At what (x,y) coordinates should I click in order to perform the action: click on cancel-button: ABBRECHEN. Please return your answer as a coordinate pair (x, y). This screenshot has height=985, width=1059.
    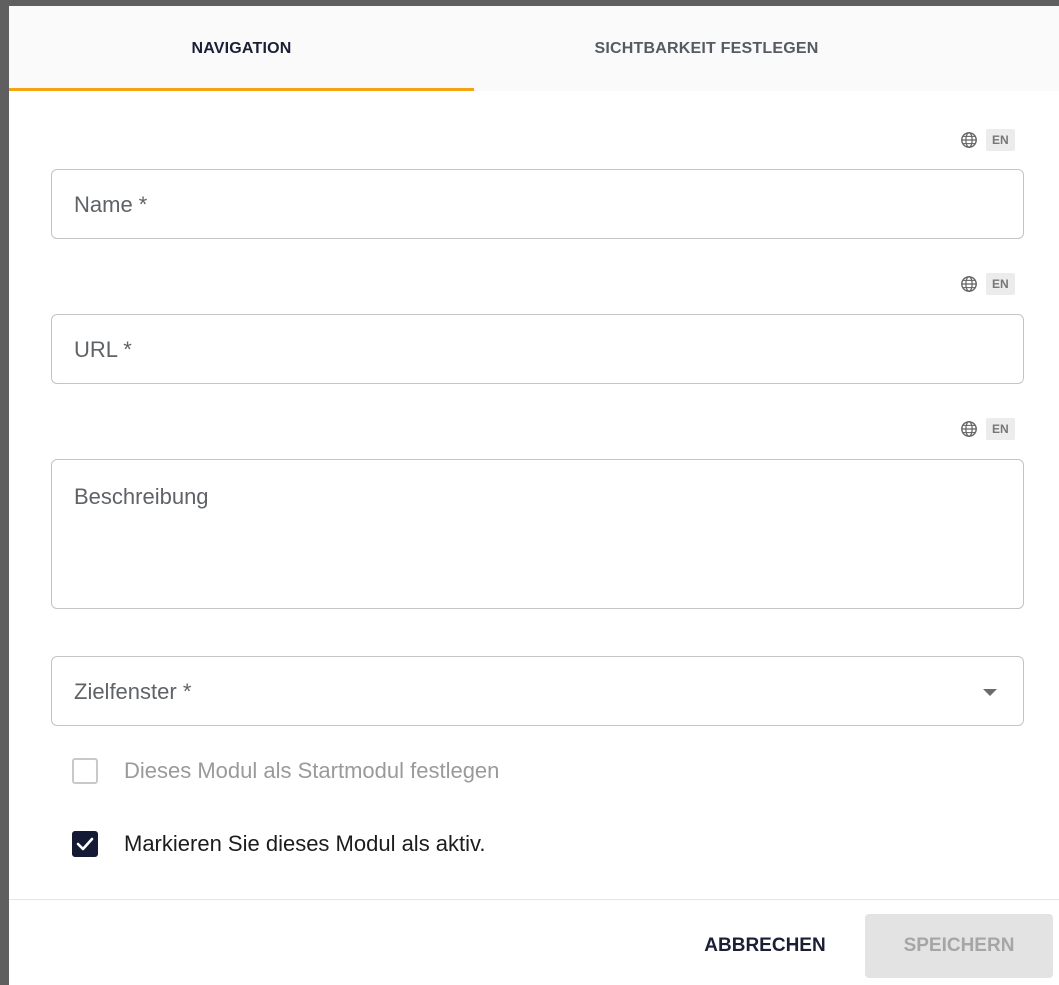
    Looking at the image, I should click on (765, 946).